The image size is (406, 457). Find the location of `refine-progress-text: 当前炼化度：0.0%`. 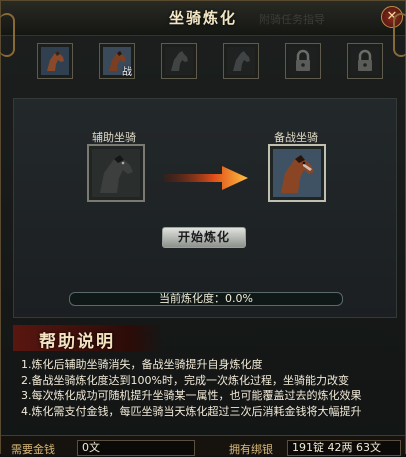

refine-progress-text: 当前炼化度：0.0% is located at coordinates (206, 298).